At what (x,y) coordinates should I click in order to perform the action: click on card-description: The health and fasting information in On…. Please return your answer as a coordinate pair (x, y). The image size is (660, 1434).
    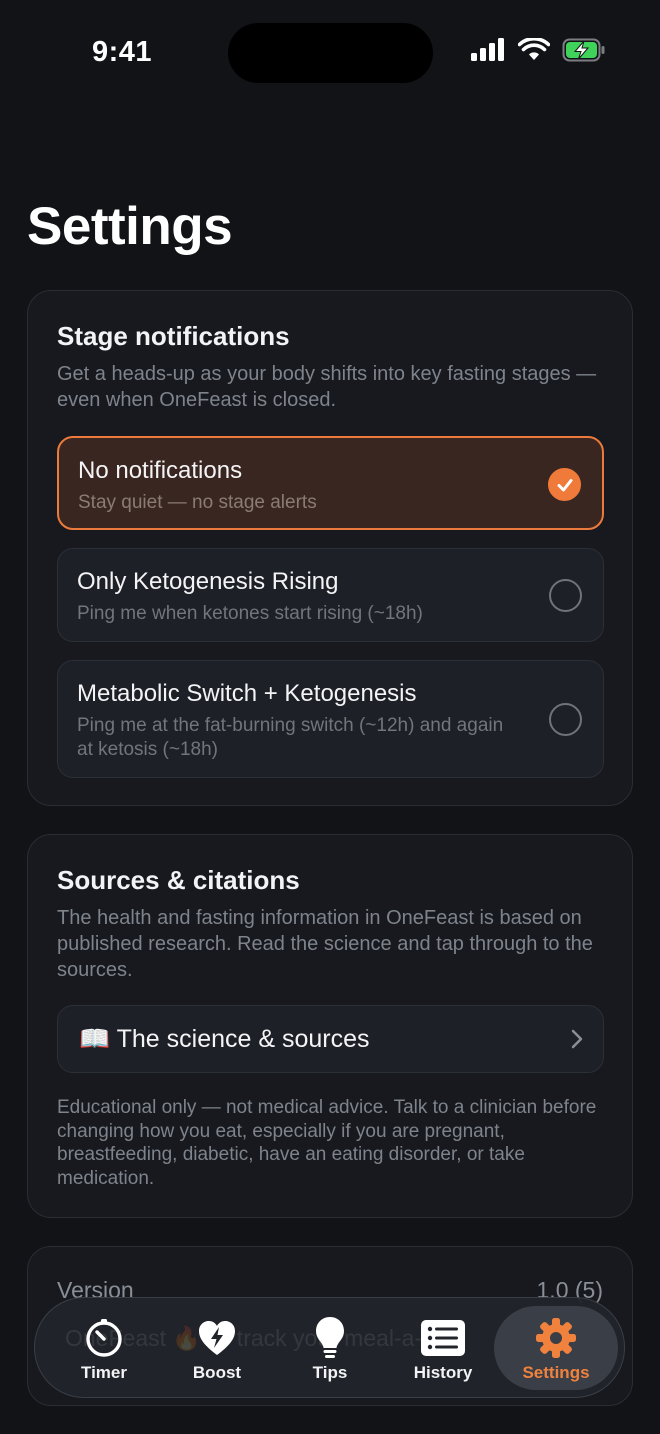
    Looking at the image, I should click on (325, 944).